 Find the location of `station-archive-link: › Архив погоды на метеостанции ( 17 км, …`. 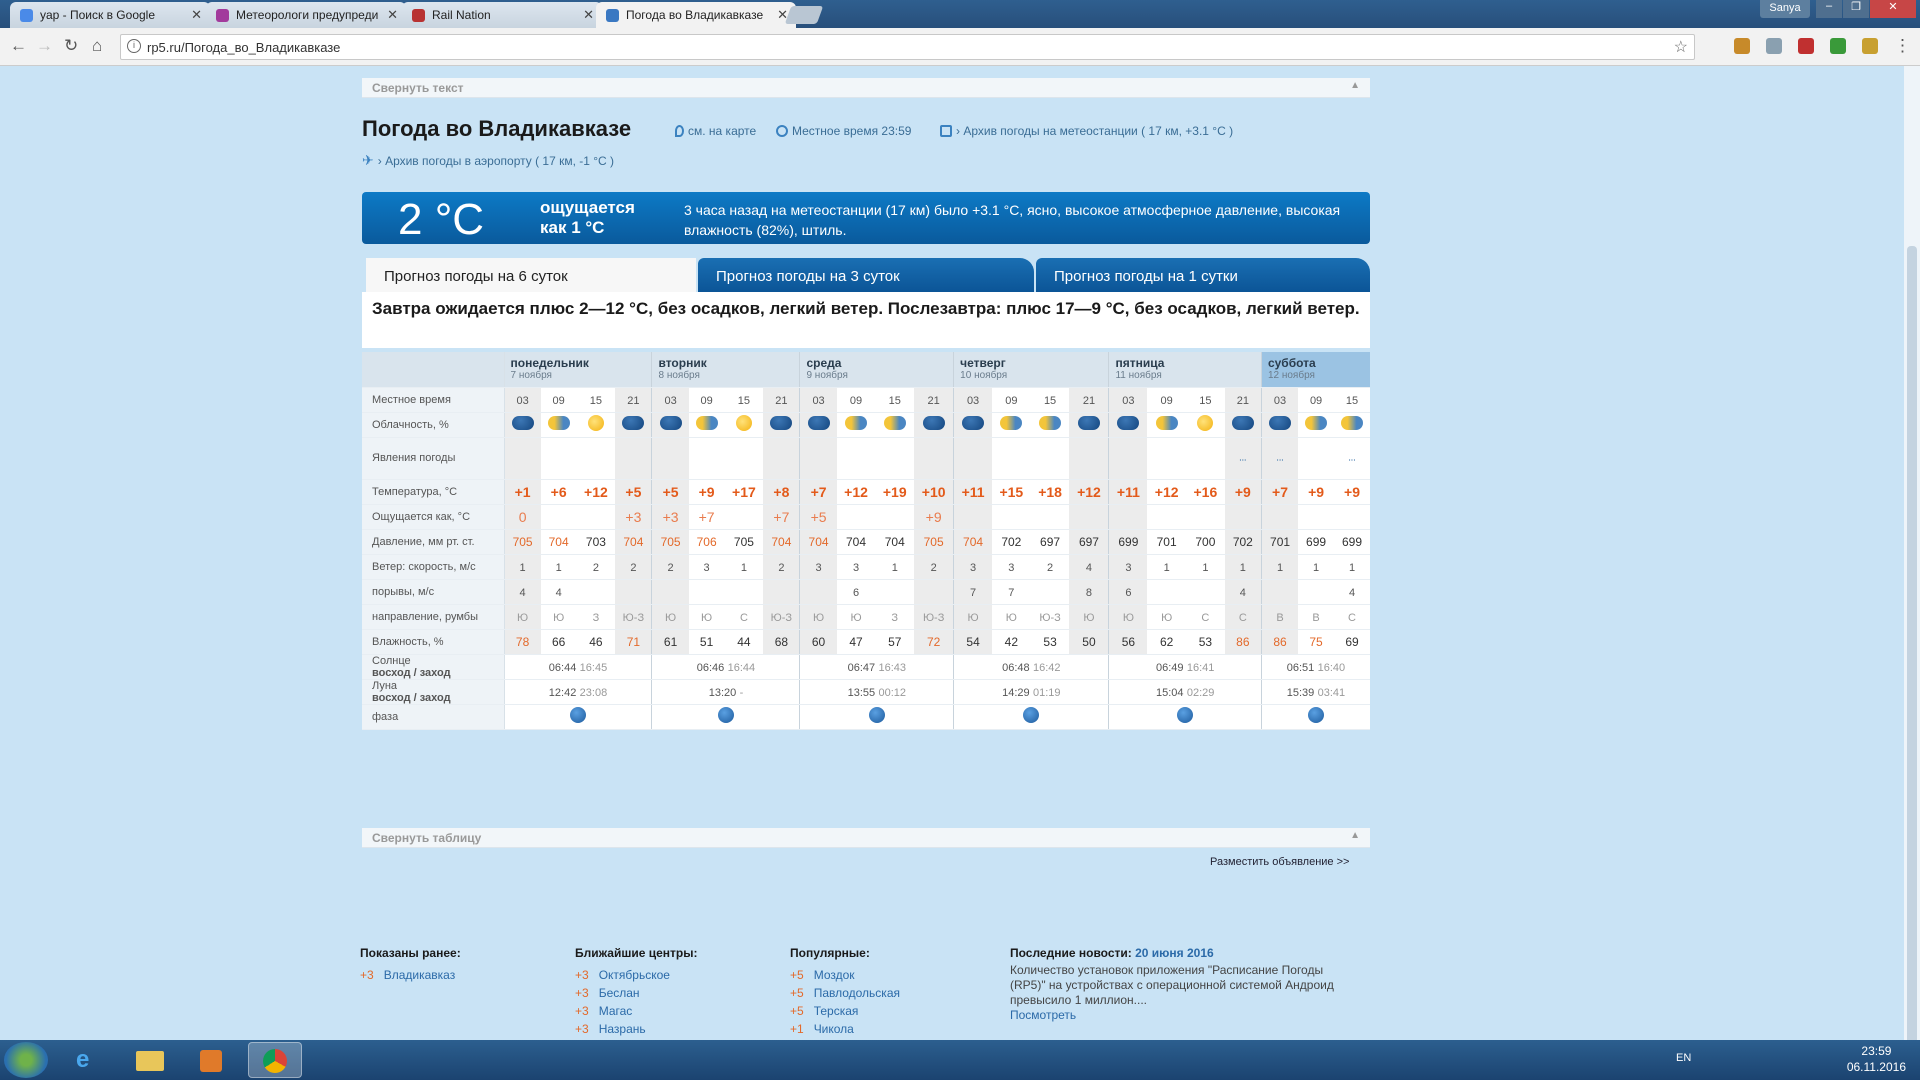

station-archive-link: › Архив погоды на метеостанции ( 17 км, … is located at coordinates (1086, 131).